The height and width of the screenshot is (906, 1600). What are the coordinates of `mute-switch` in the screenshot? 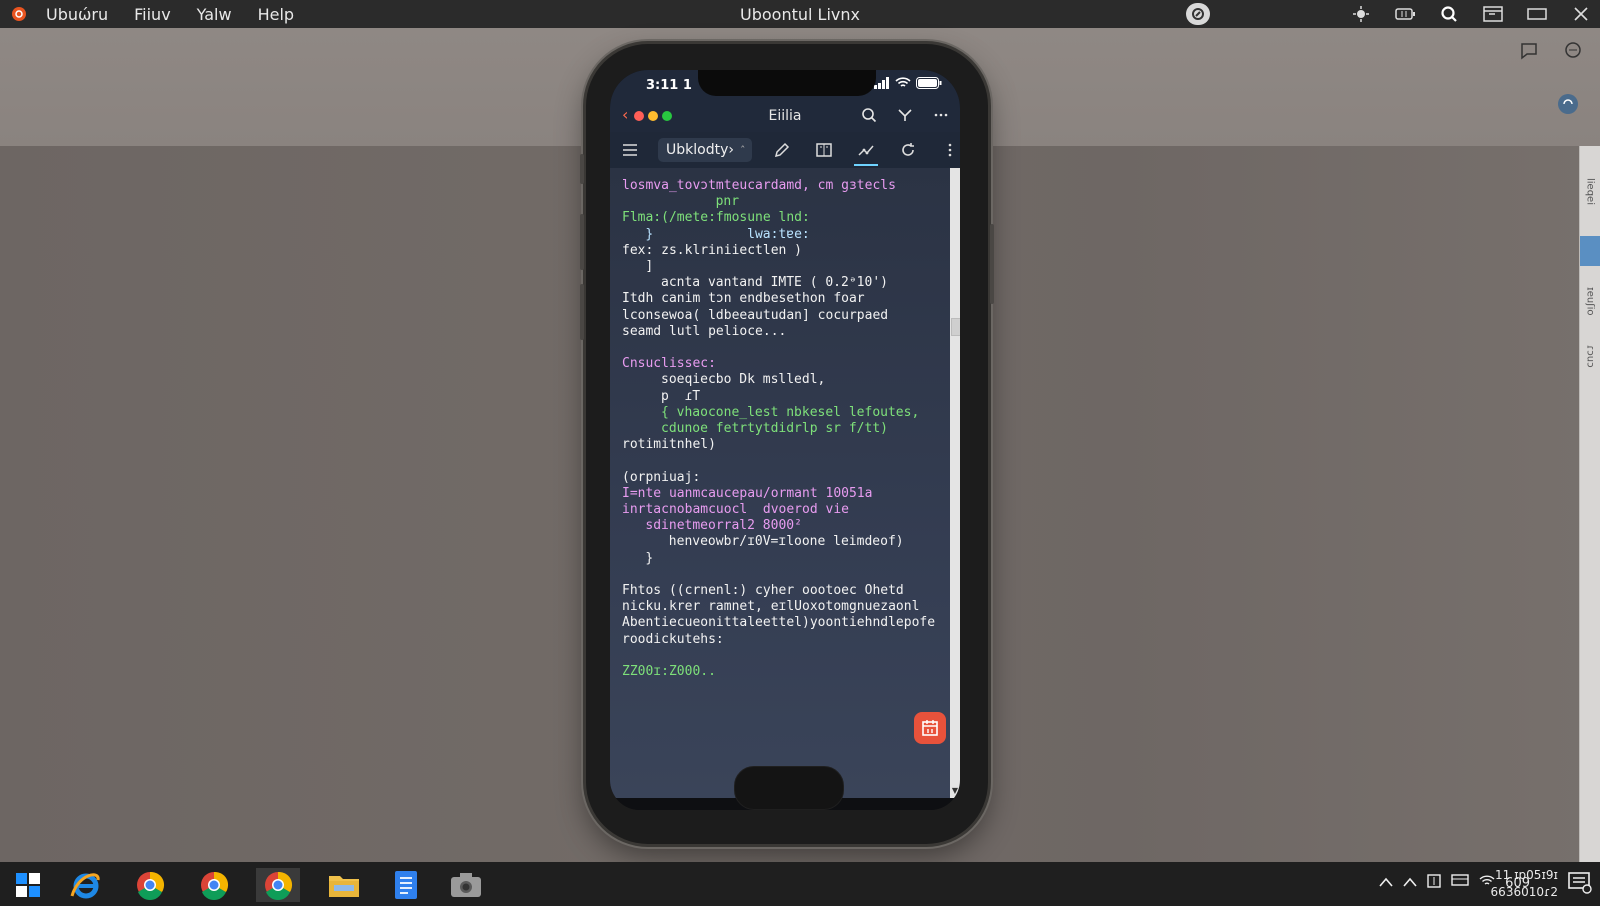 It's located at (582, 169).